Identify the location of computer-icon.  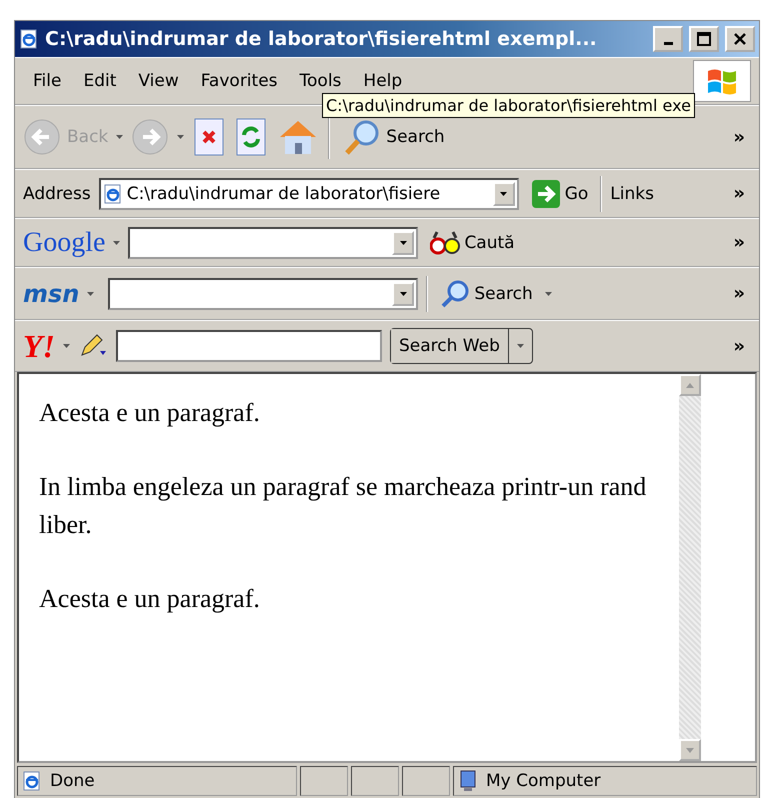
(468, 781).